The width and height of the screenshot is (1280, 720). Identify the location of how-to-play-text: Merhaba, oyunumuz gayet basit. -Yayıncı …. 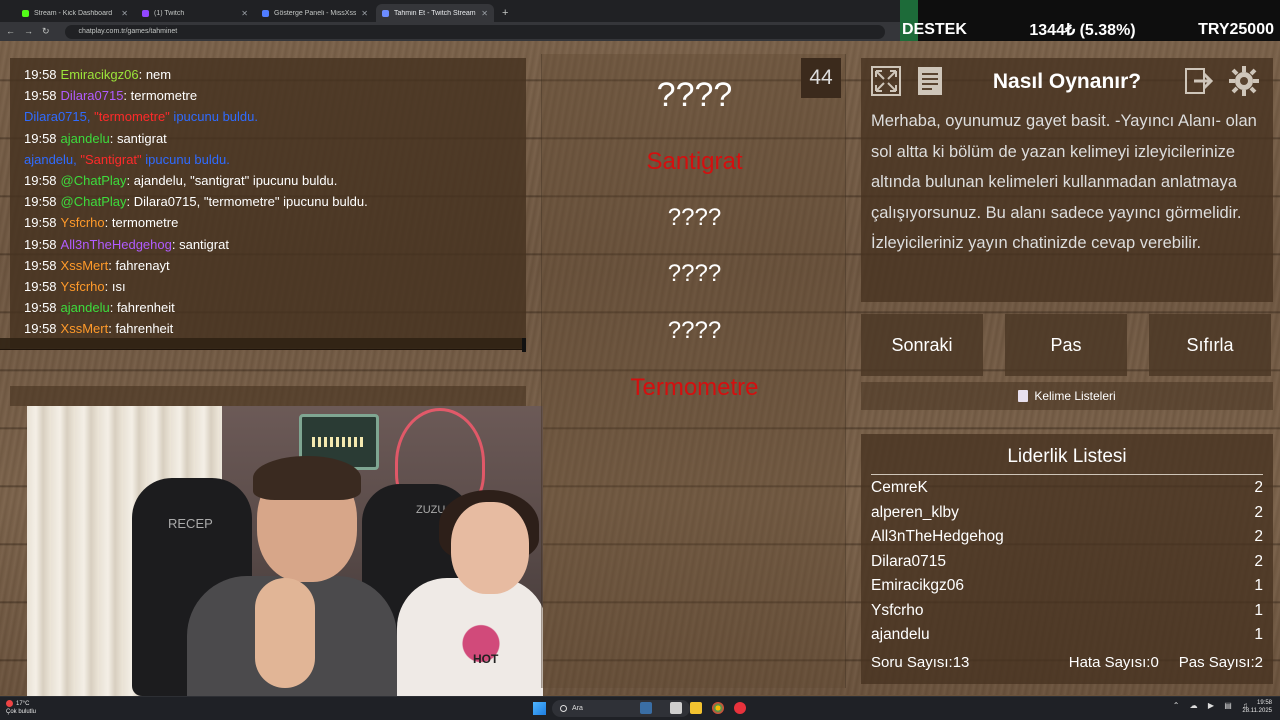
(1064, 182).